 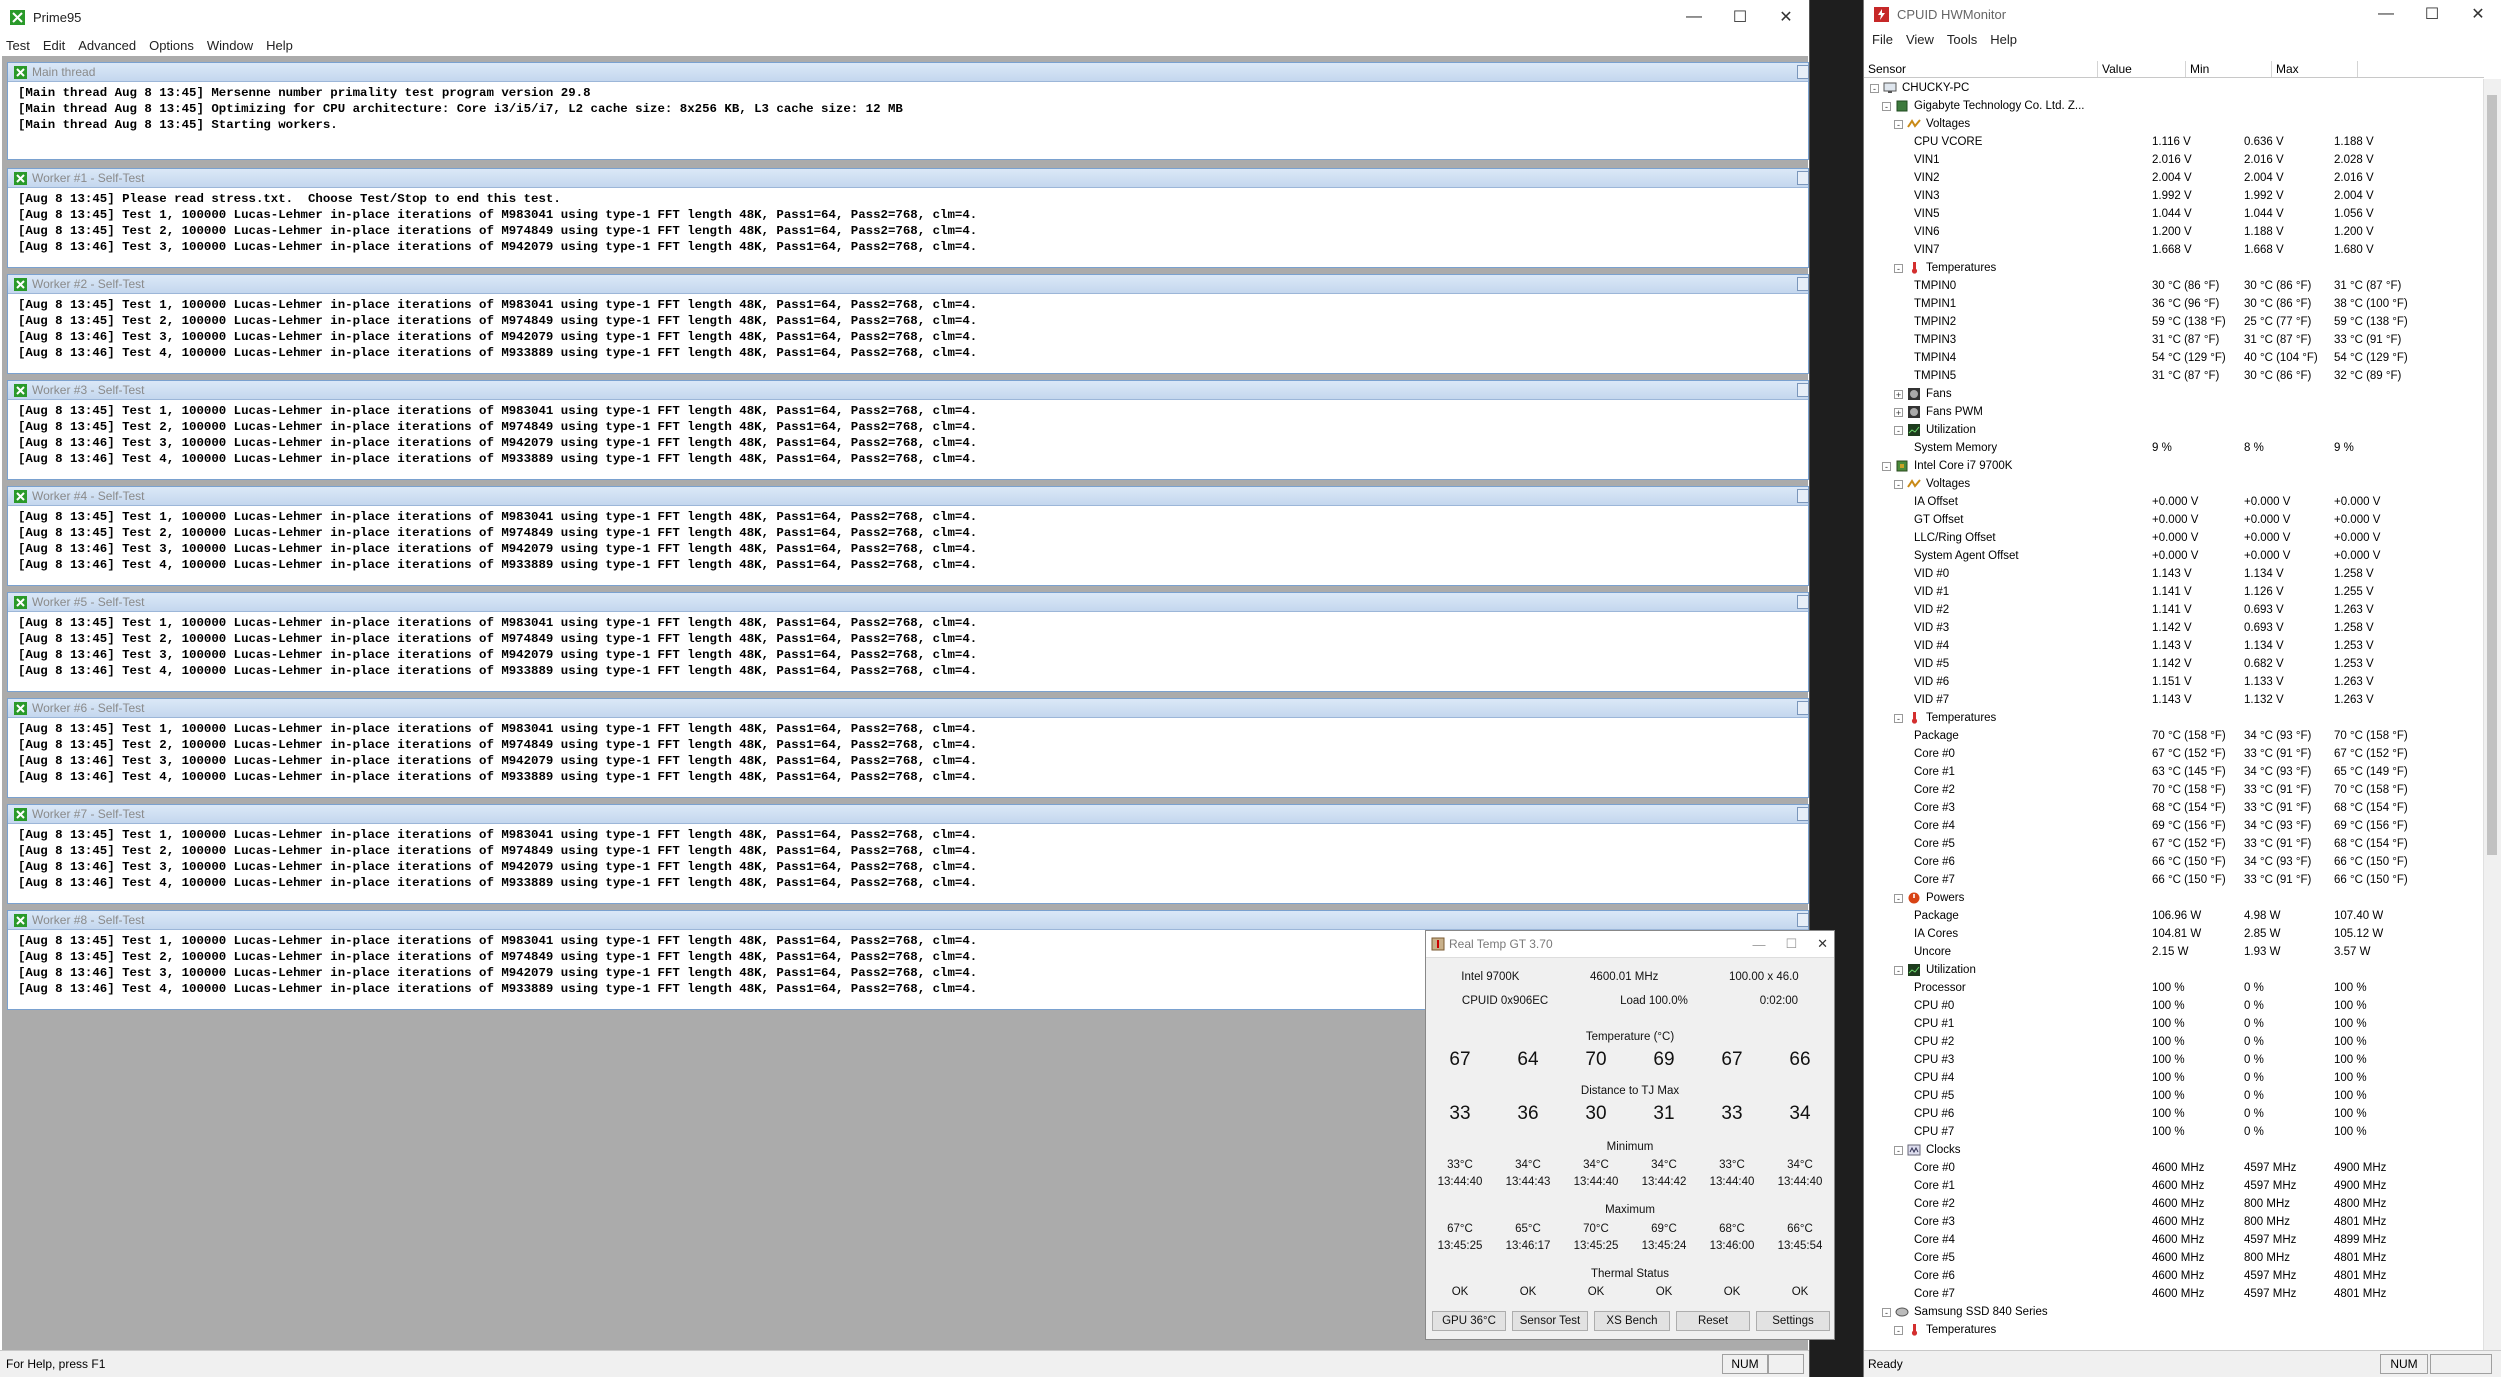 What do you see at coordinates (2174, 1150) in the screenshot?
I see `tree-group-row: - Clocks` at bounding box center [2174, 1150].